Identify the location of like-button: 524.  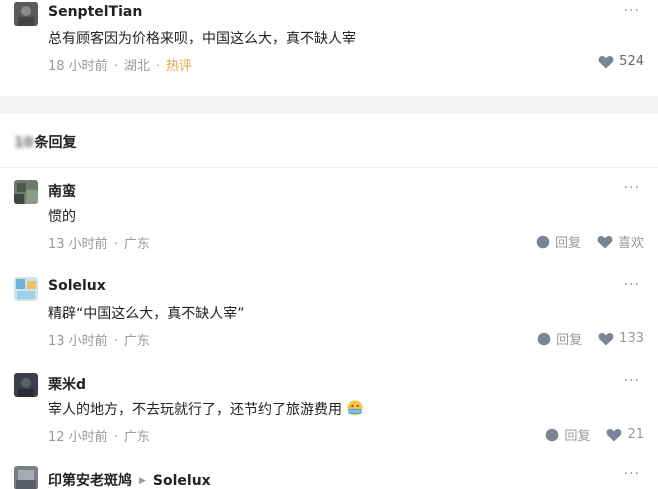
(621, 61).